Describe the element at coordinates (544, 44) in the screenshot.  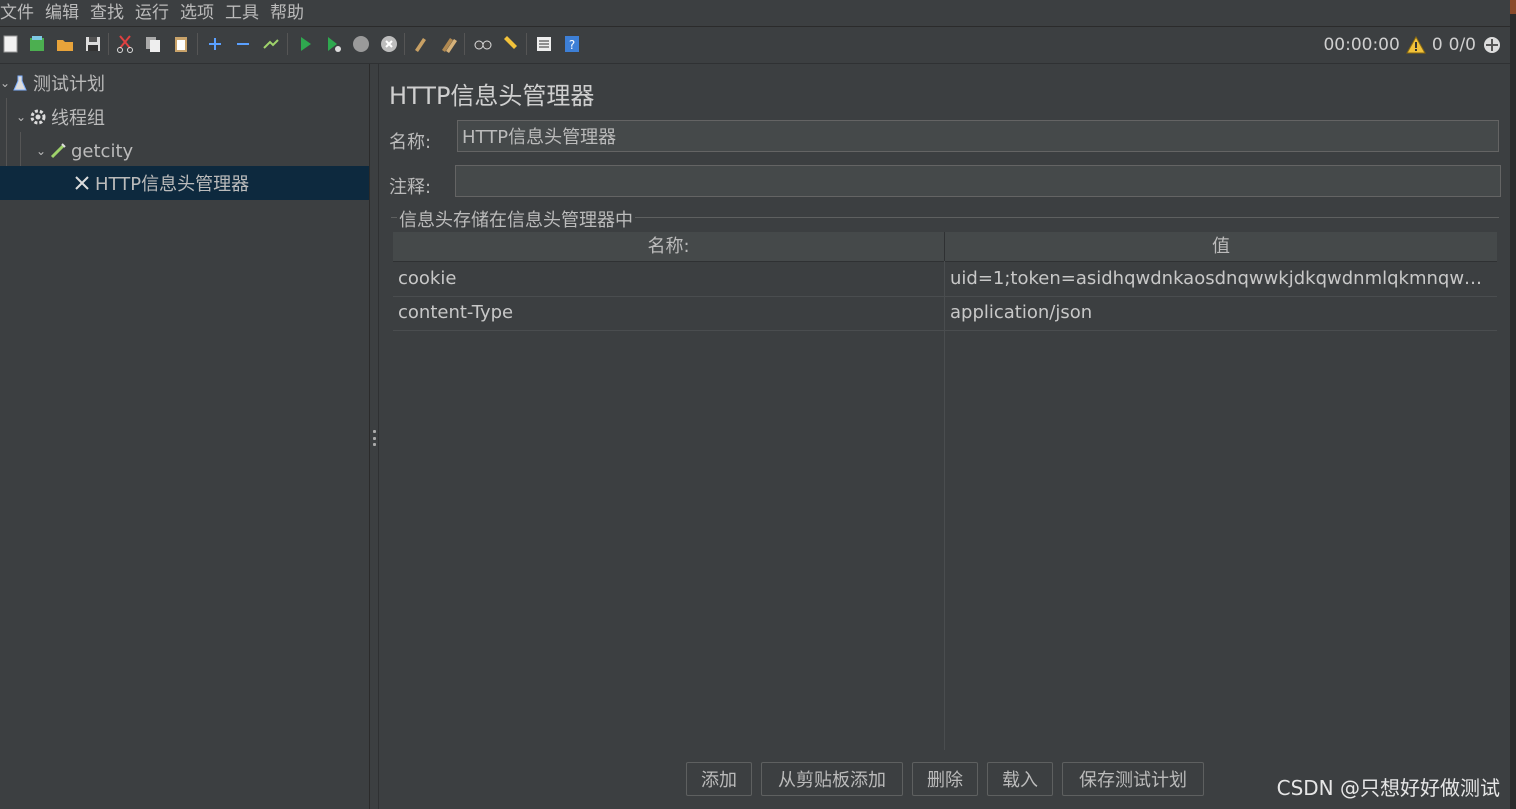
I see `function-helper-icon` at that location.